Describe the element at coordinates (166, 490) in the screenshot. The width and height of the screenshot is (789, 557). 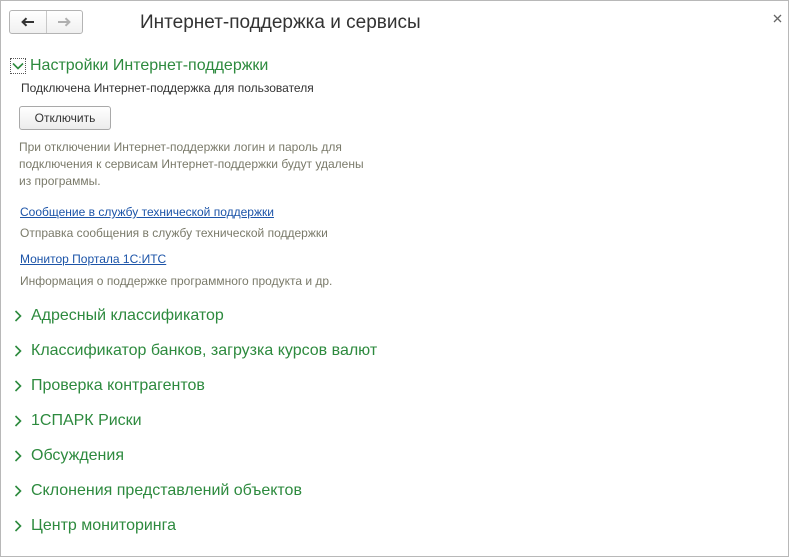
I see `section-label: Склонения представлений объектов` at that location.